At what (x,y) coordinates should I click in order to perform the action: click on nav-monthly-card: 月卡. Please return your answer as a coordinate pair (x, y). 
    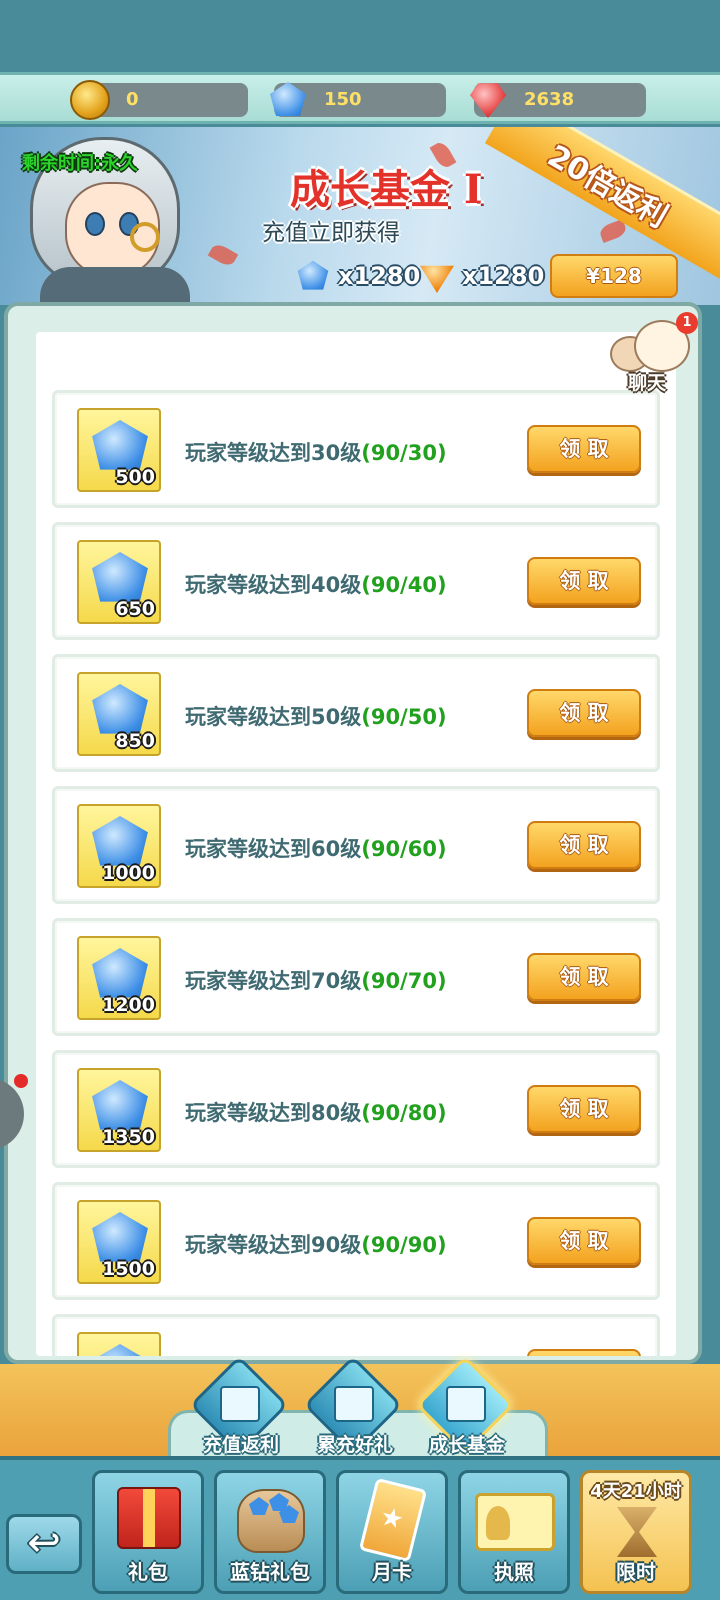
    Looking at the image, I should click on (392, 1532).